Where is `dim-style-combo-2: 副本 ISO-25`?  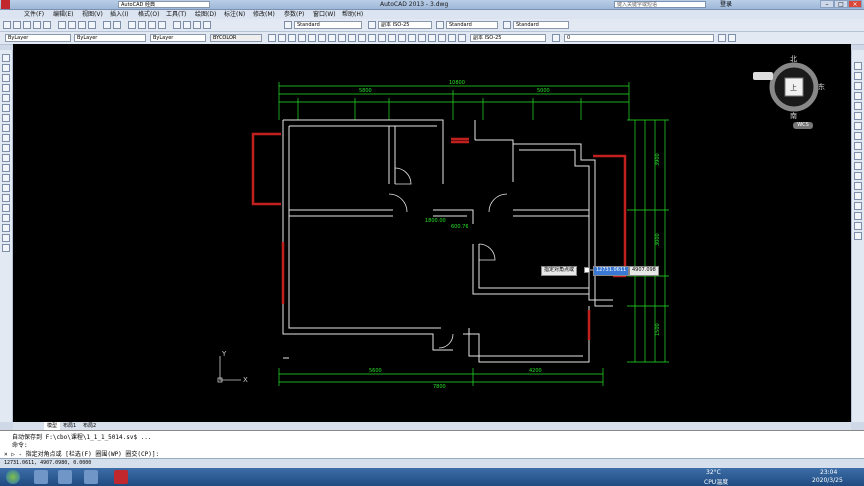
dim-style-combo-2: 副本 ISO-25 is located at coordinates (508, 38).